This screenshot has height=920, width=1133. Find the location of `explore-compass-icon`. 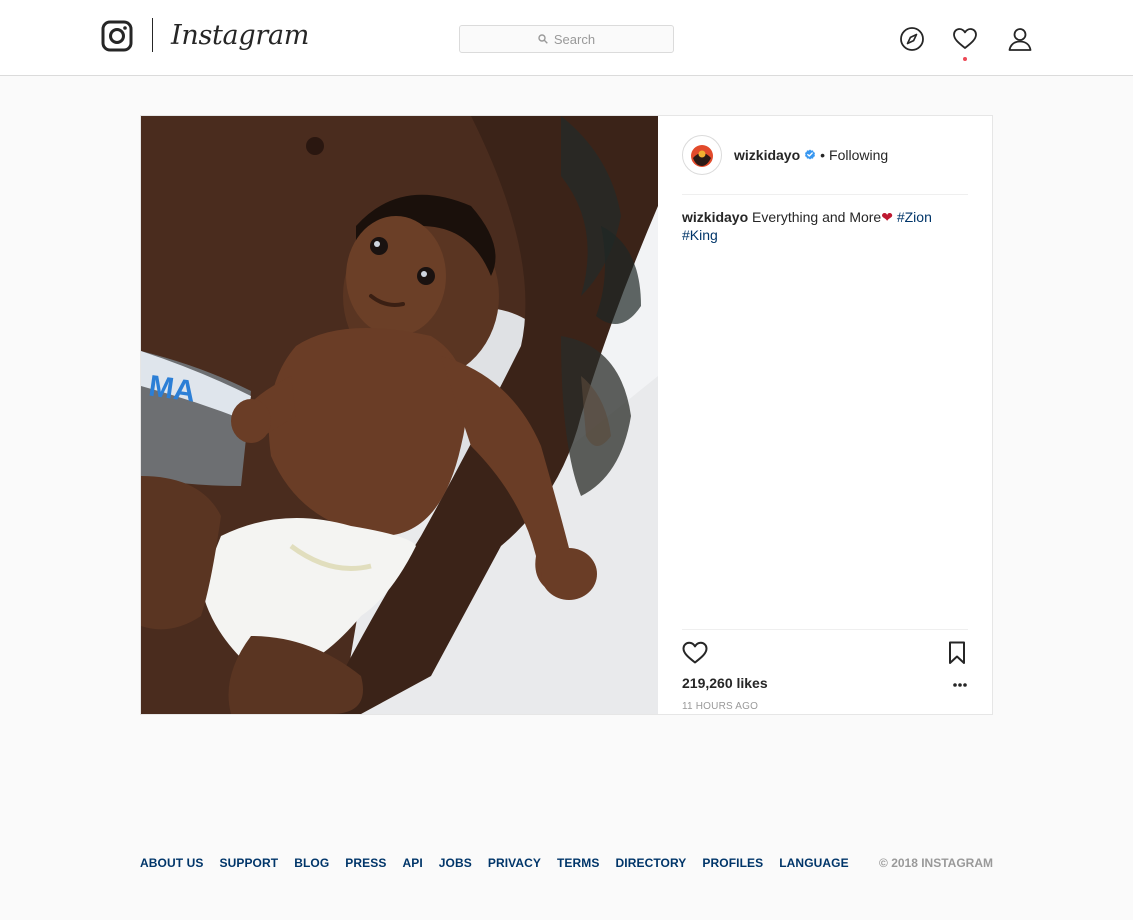

explore-compass-icon is located at coordinates (912, 39).